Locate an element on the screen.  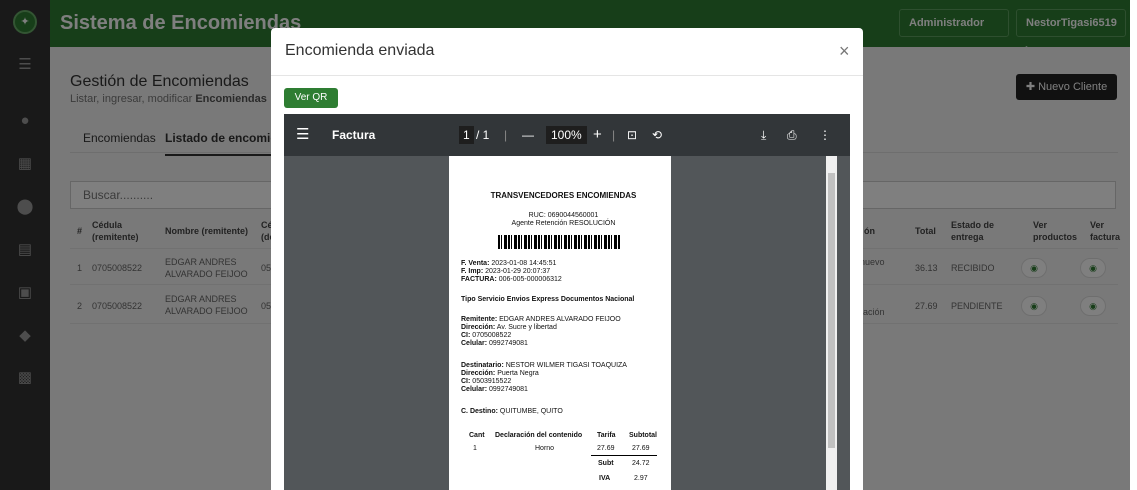
rotate-icon: ⟲ is located at coordinates (657, 135).